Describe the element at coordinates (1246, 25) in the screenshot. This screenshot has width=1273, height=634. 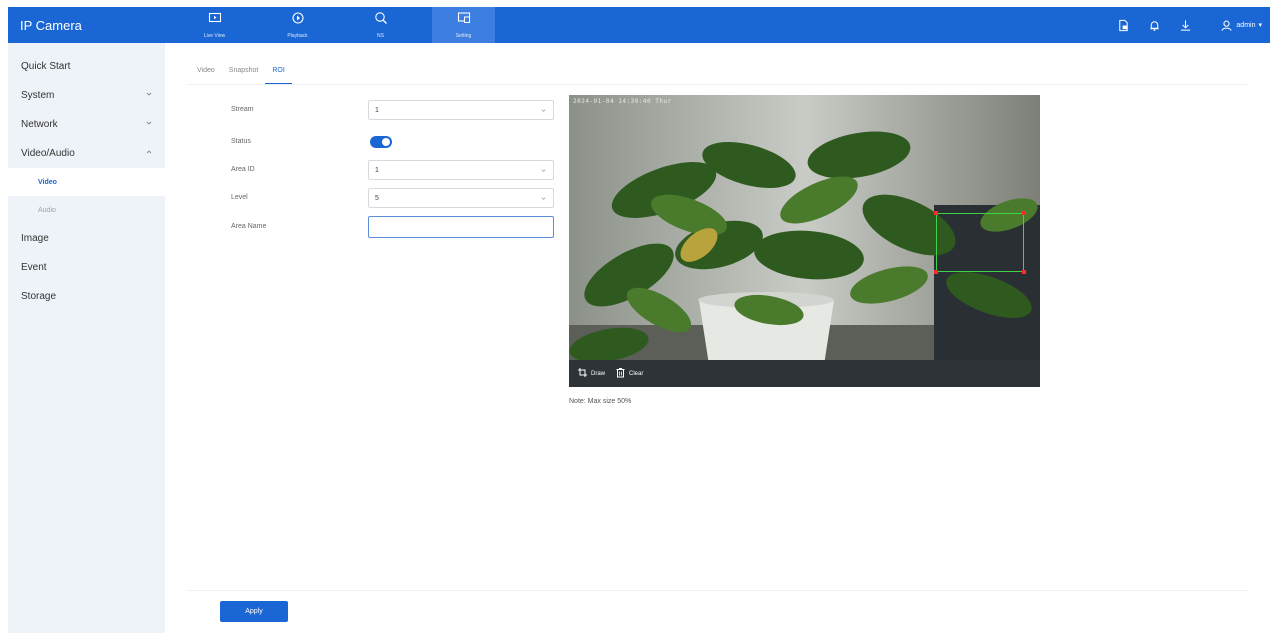
I see `user-name: admin` at that location.